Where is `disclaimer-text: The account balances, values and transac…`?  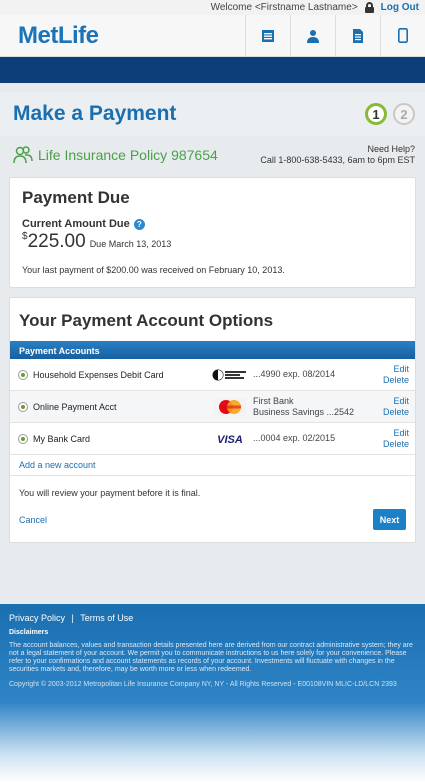
disclaimer-text: The account balances, values and transac… is located at coordinates (211, 657).